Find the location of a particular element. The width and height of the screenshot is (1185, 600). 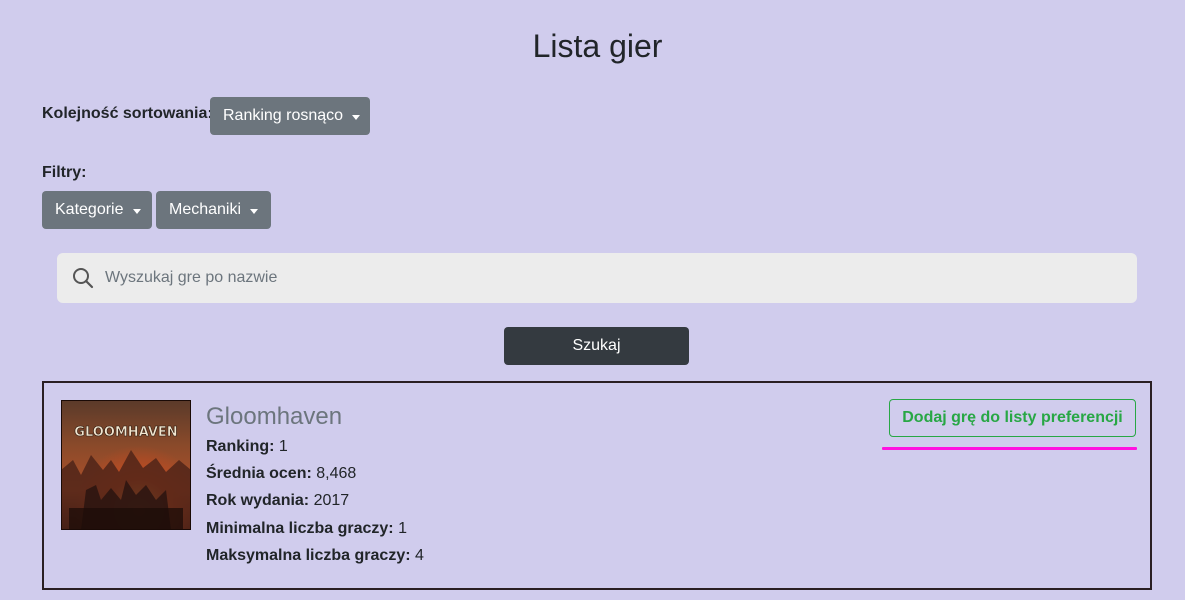

filters-label: Filtry: is located at coordinates (64, 172).